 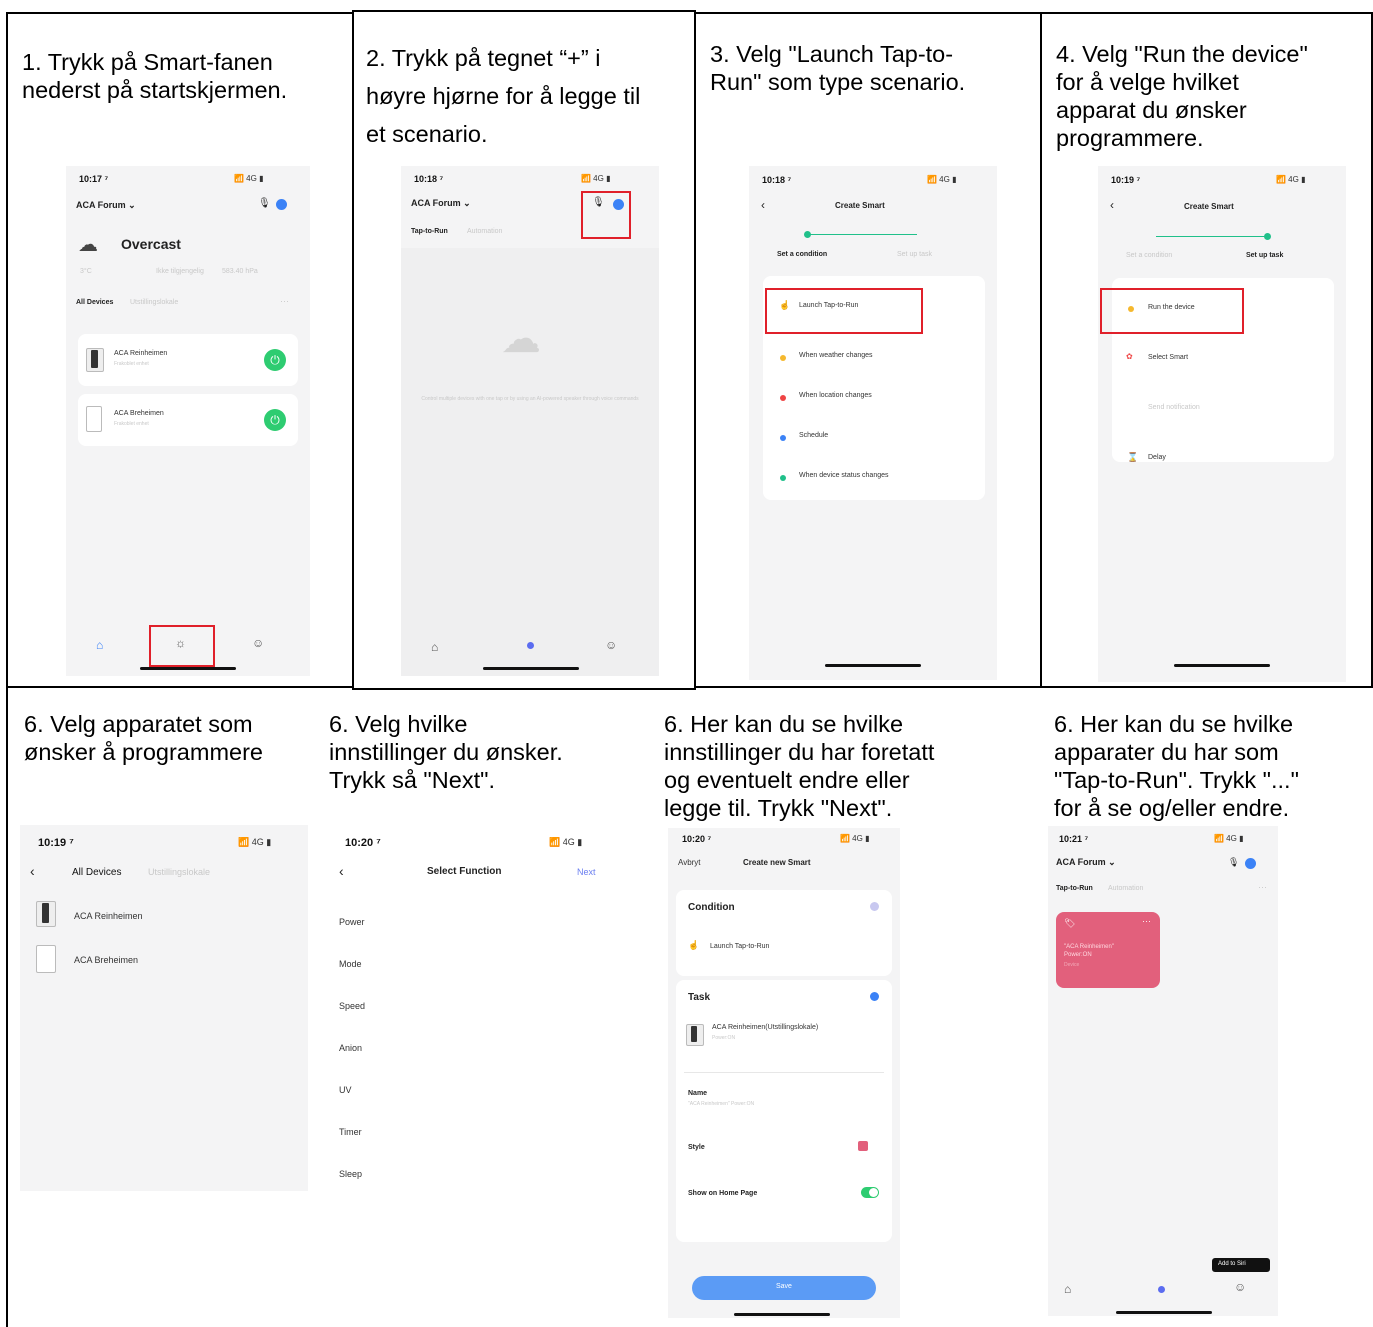 I want to click on option-schedule: Schedule, so click(x=813, y=435).